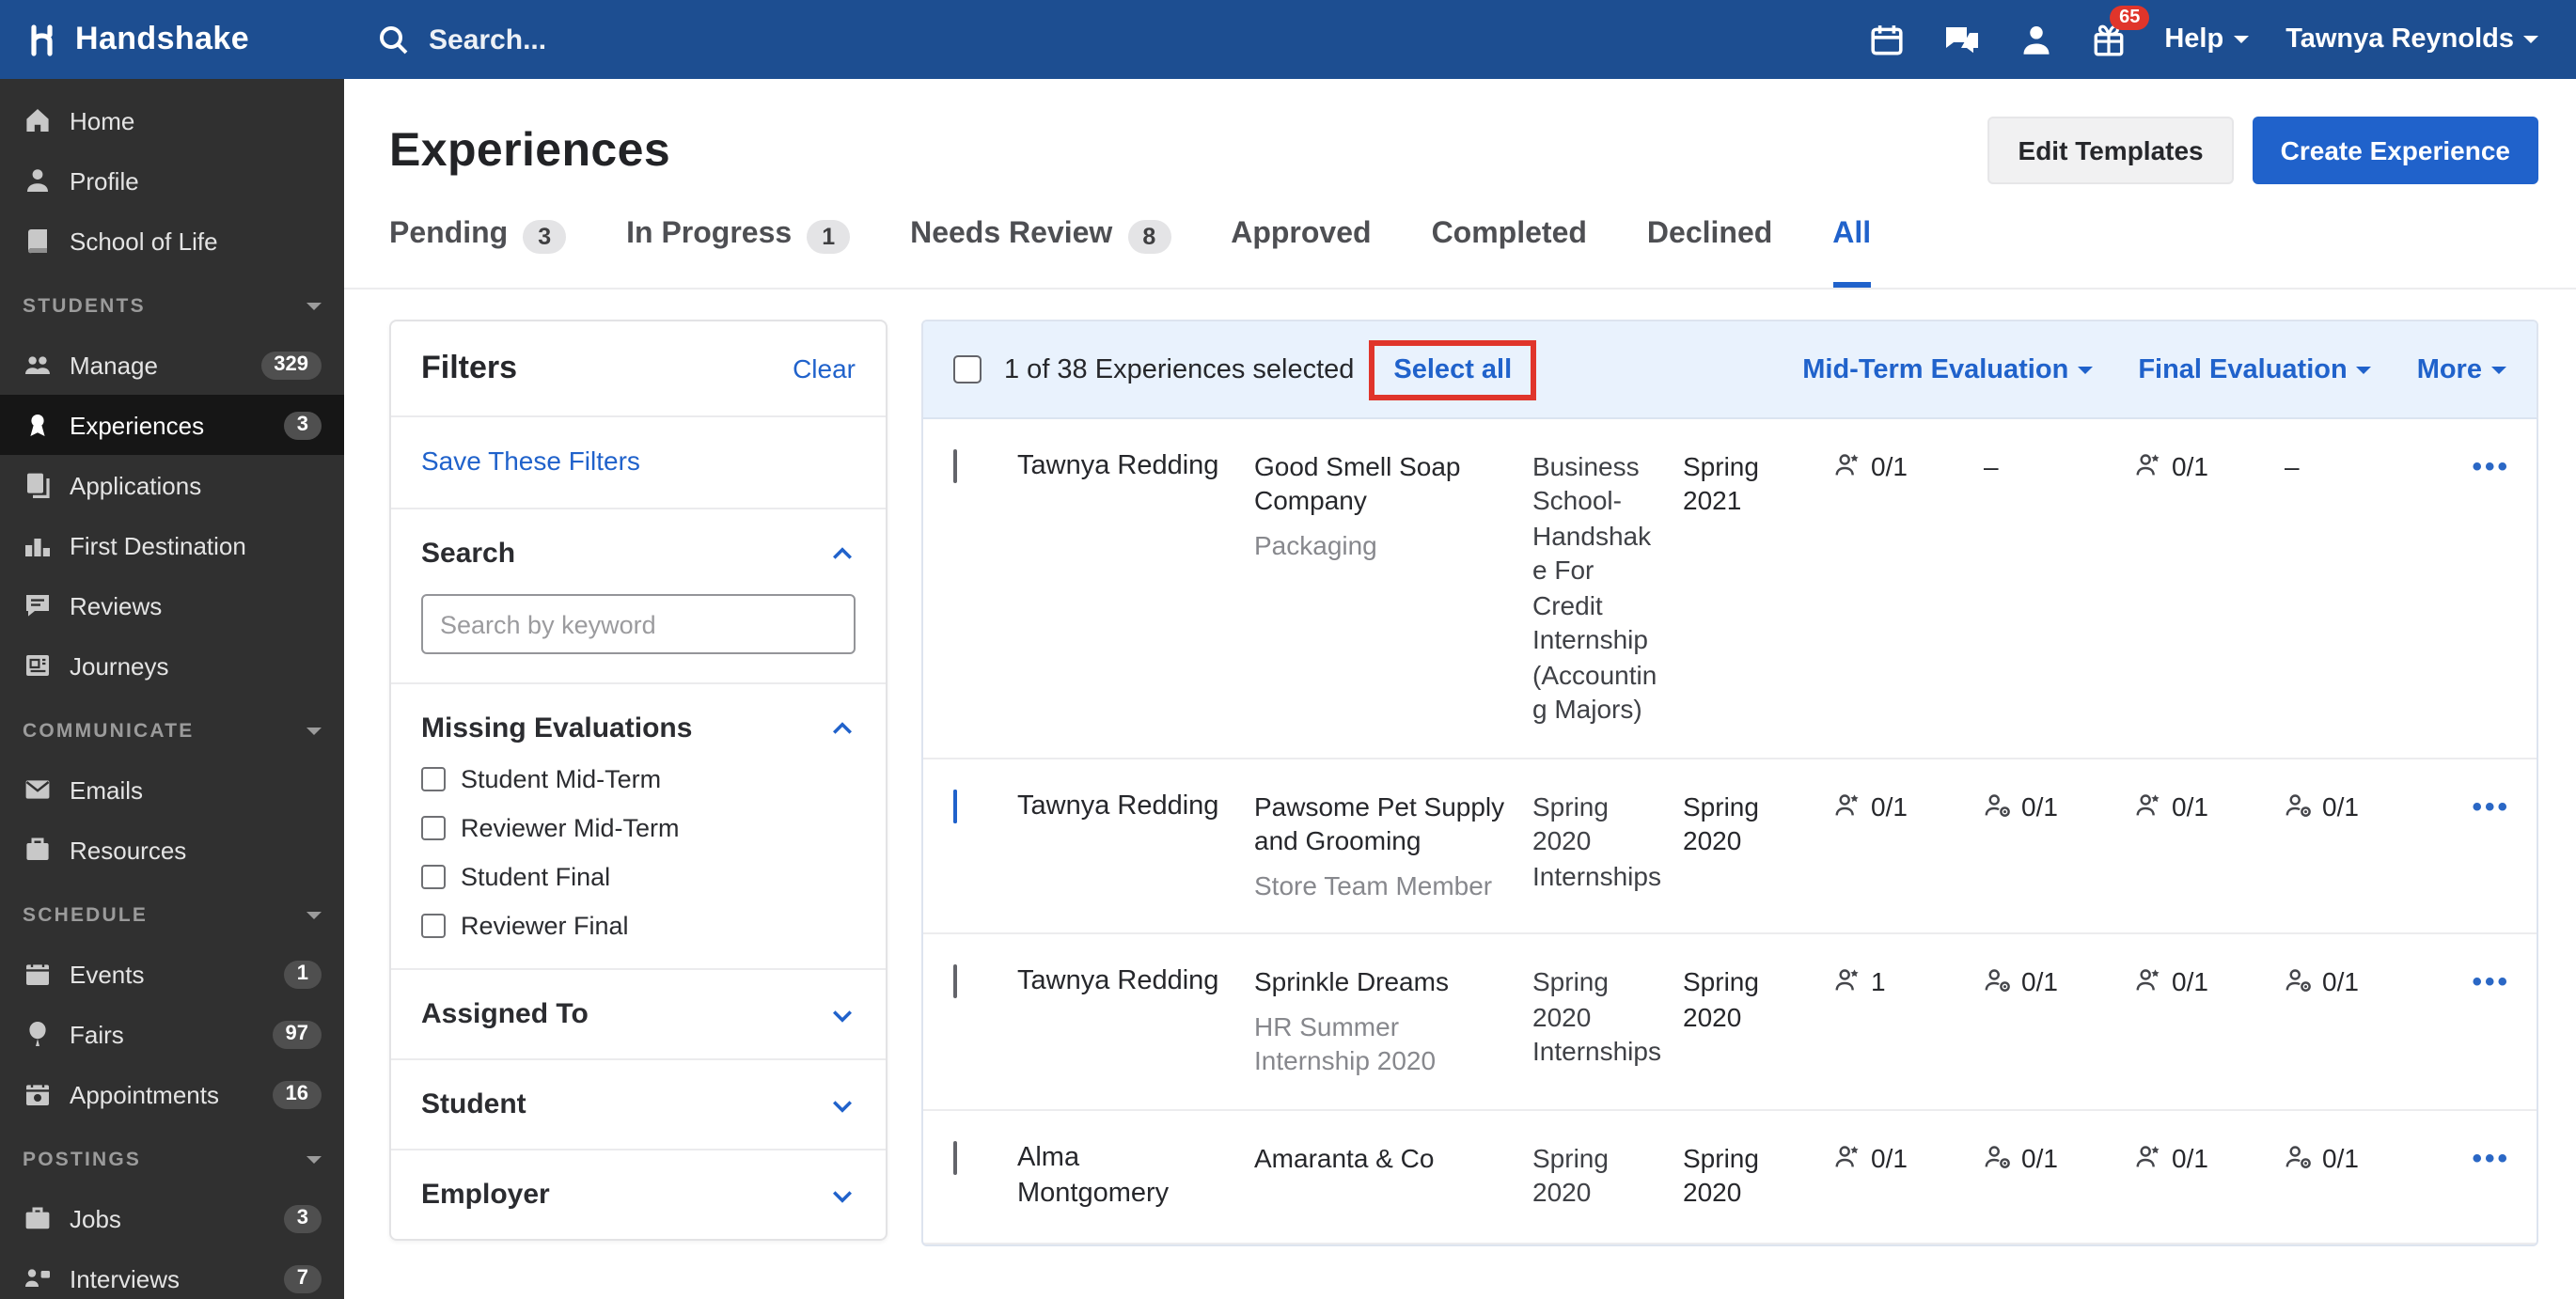 The height and width of the screenshot is (1299, 2576). I want to click on sidebar-section-schedule: SCHEDULE, so click(172, 916).